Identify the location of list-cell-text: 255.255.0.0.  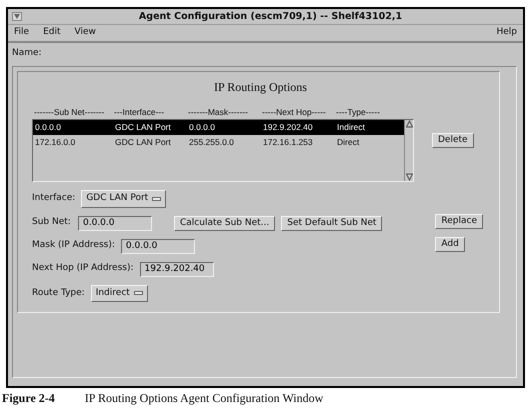
(212, 142).